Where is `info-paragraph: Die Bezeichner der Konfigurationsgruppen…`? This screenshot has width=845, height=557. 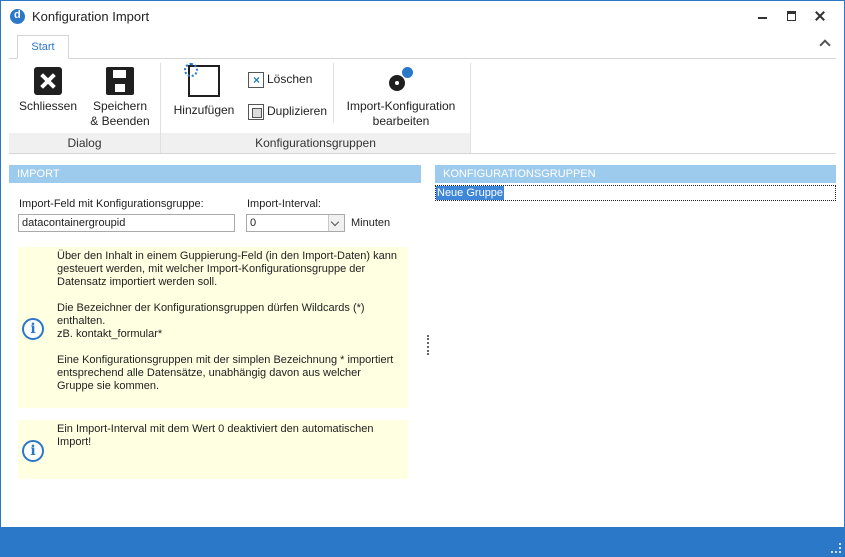 info-paragraph: Die Bezeichner der Konfigurationsgruppen… is located at coordinates (211, 321).